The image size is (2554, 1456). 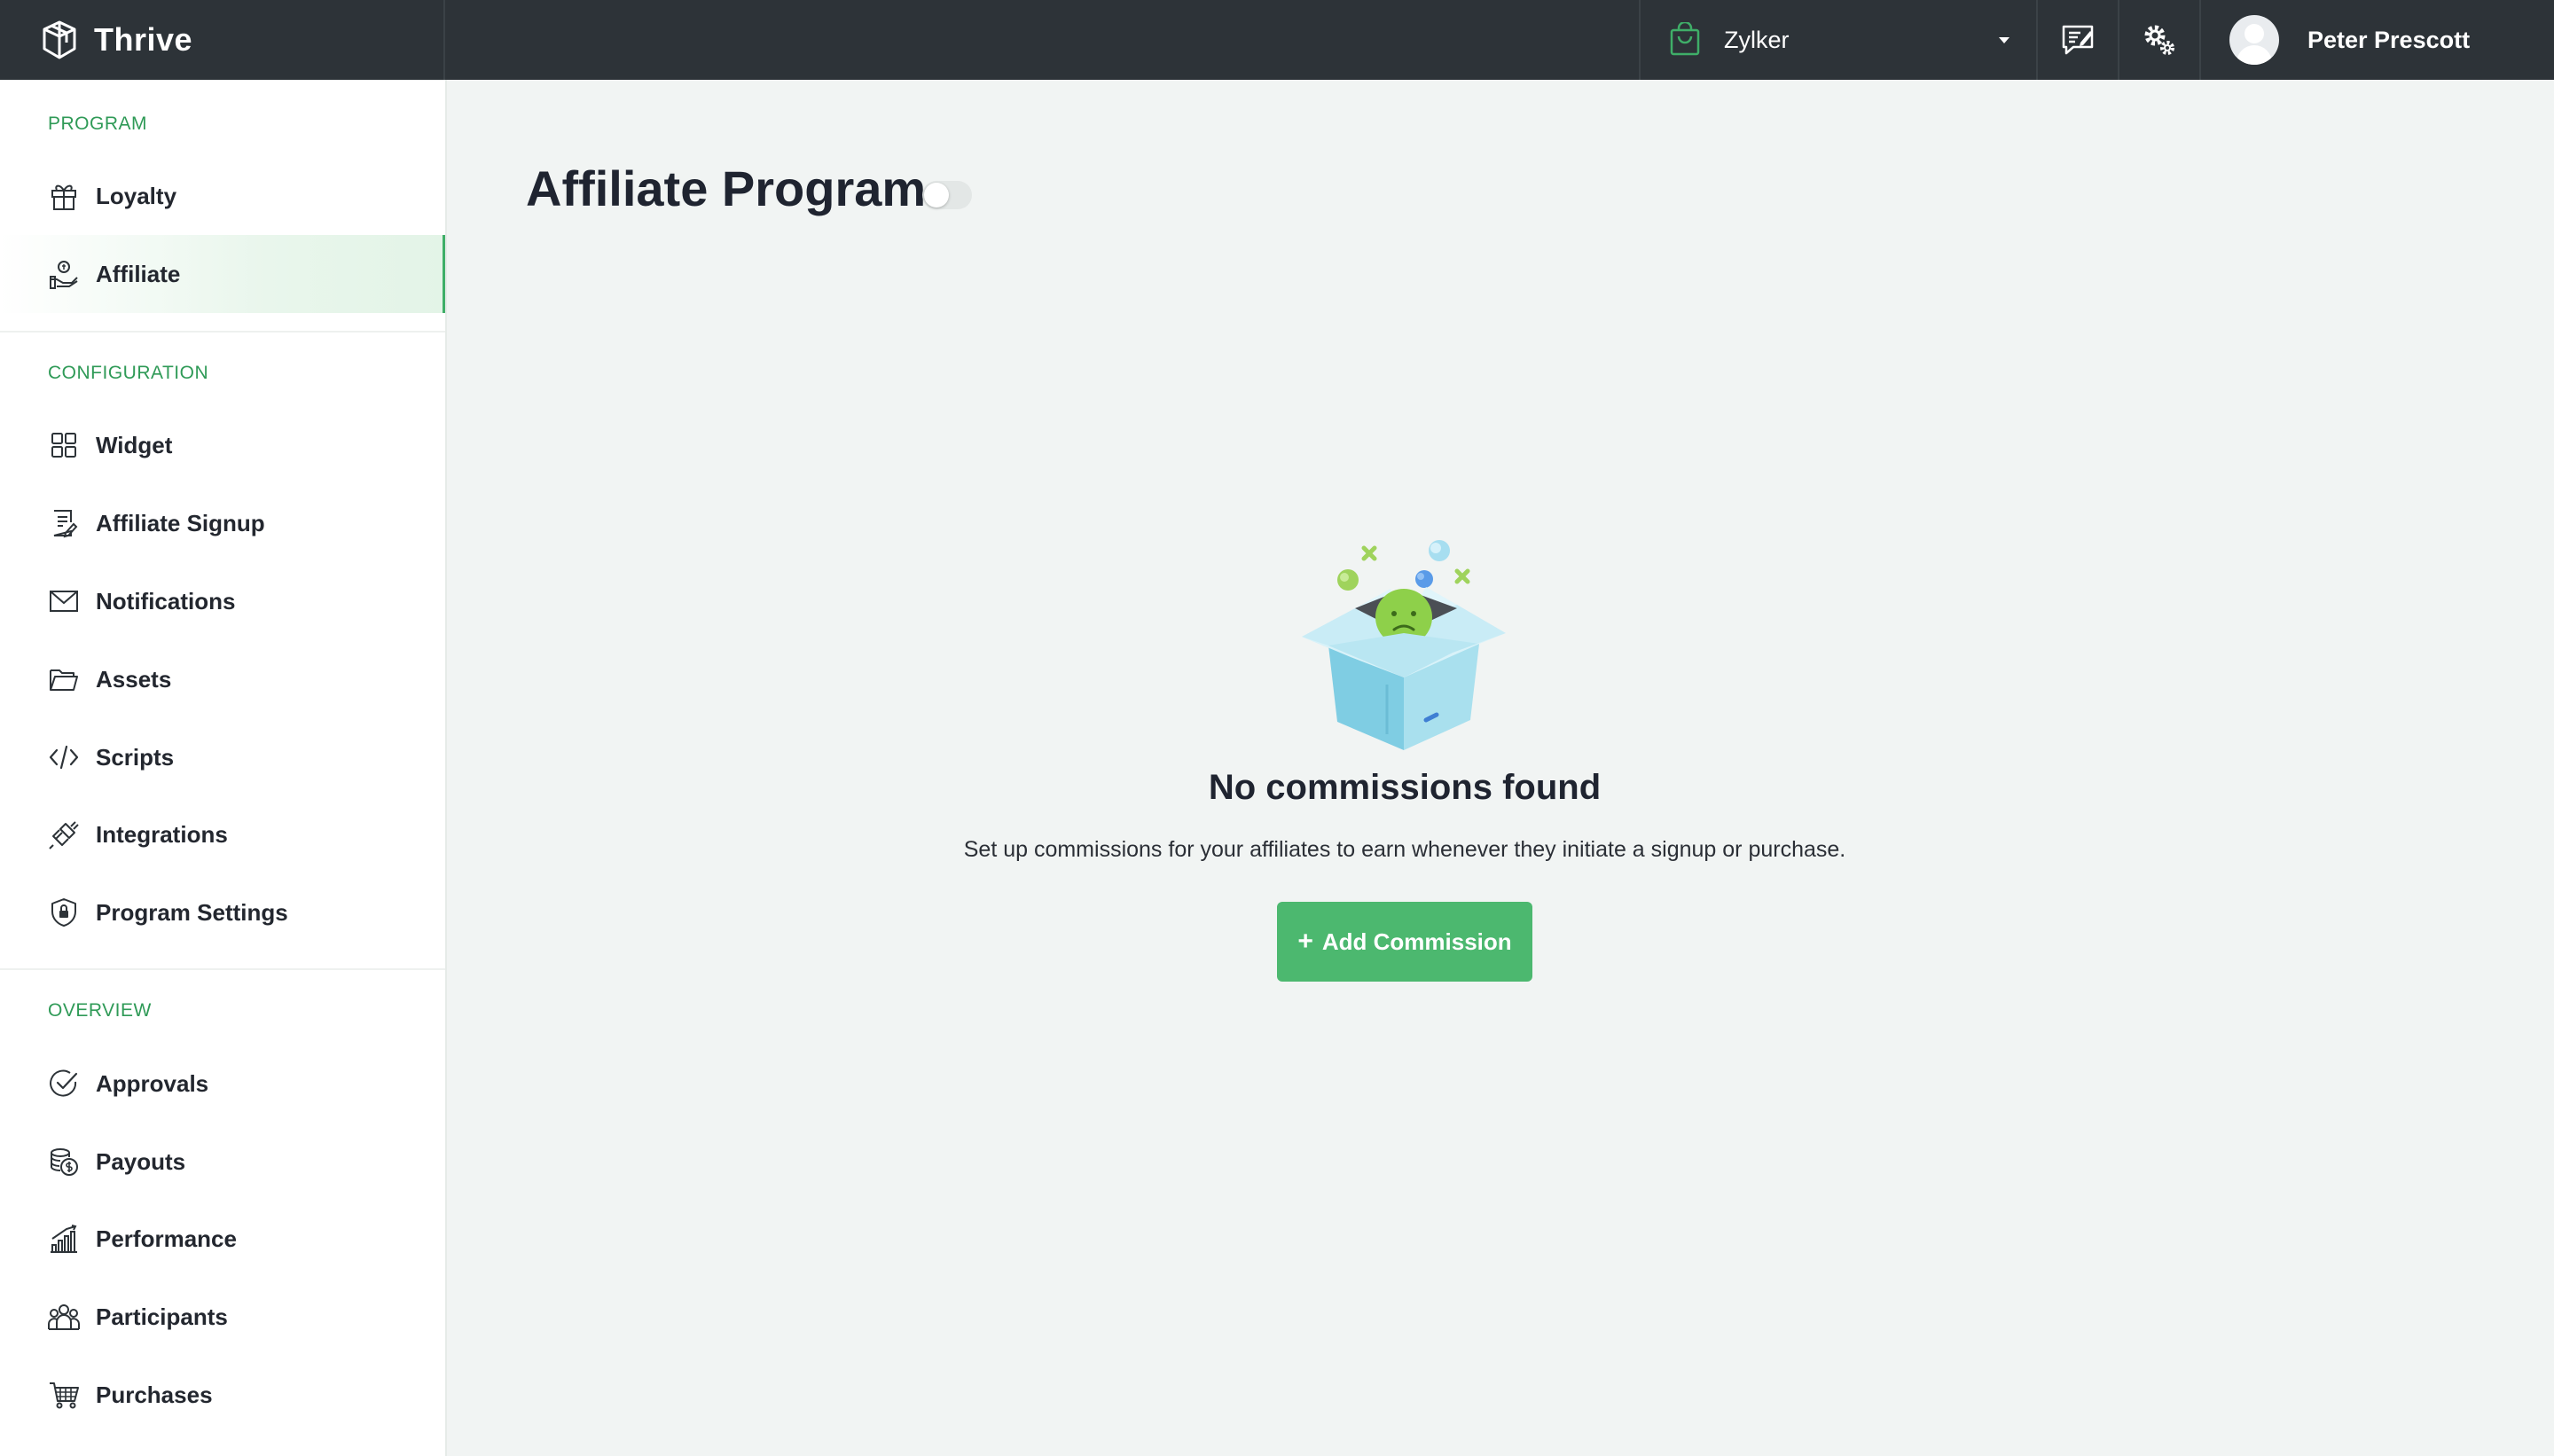 I want to click on settings-button, so click(x=2160, y=40).